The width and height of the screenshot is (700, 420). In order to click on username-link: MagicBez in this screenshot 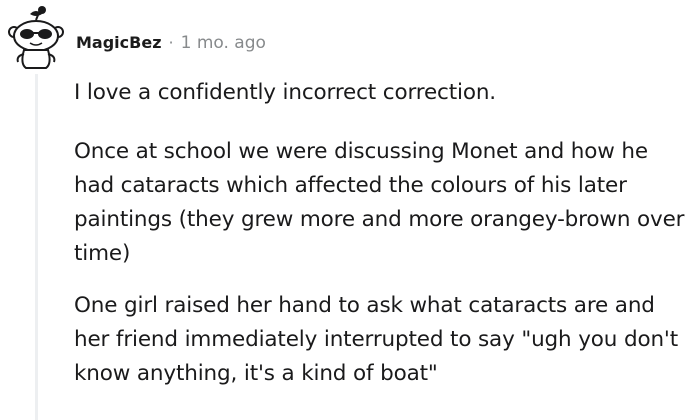, I will do `click(119, 42)`.